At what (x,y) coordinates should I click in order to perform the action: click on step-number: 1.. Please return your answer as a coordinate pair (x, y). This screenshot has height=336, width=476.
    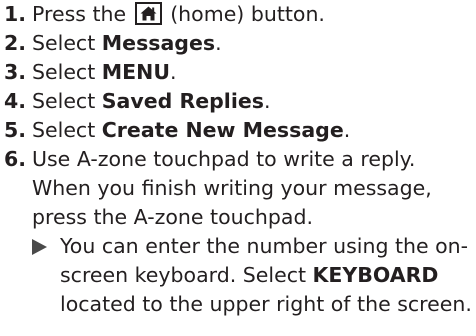
    Looking at the image, I should click on (15, 14).